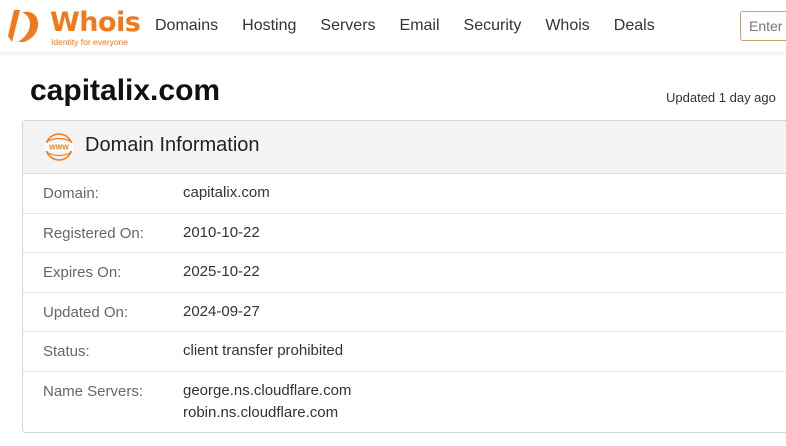  I want to click on info-row-registered: Registered On: 2010-10-22, so click(404, 233).